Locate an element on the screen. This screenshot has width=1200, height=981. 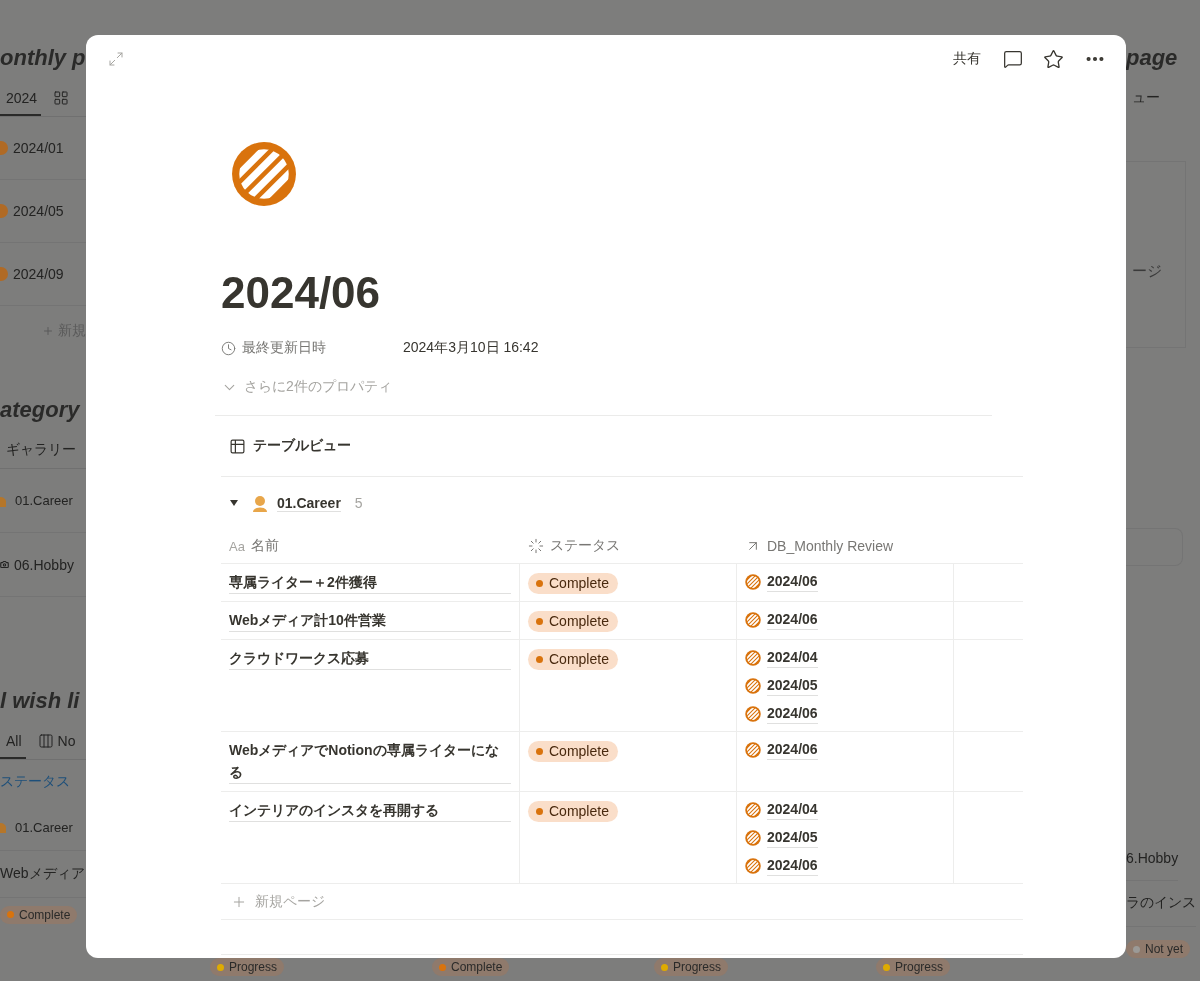
view-tab: ュー is located at coordinates (1145, 99).